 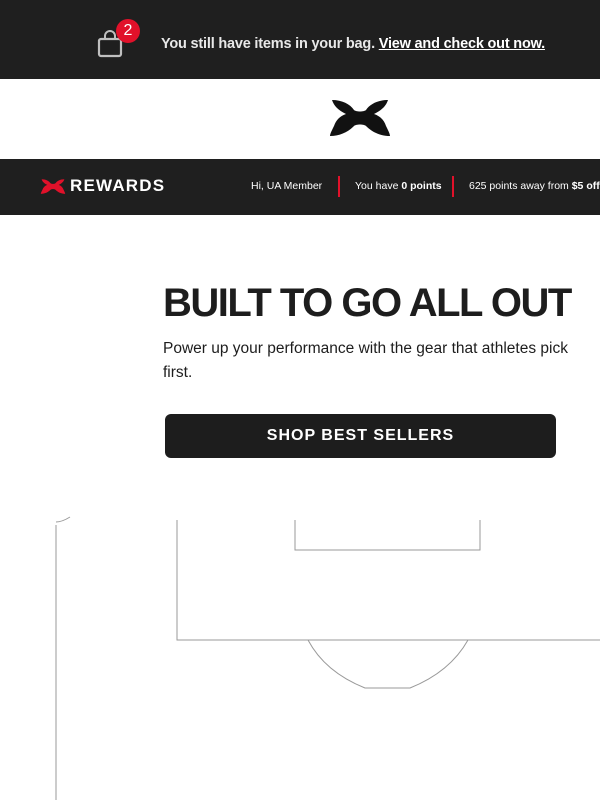 I want to click on points-away-prefix: 625 points away from, so click(x=520, y=186).